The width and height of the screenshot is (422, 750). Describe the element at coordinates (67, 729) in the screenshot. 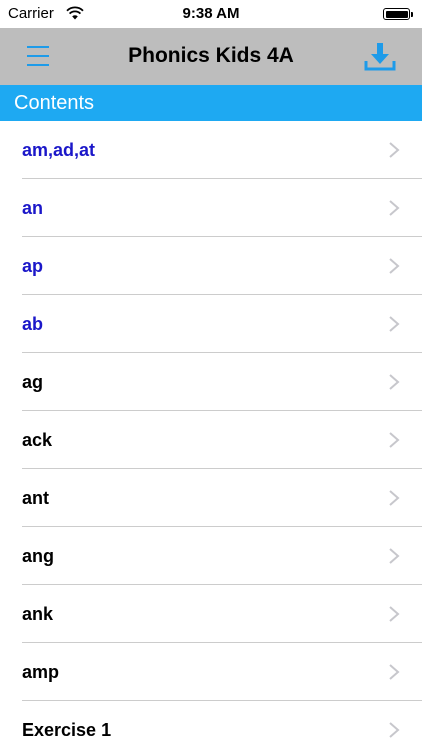

I see `list-item-label: Exercise 1` at that location.